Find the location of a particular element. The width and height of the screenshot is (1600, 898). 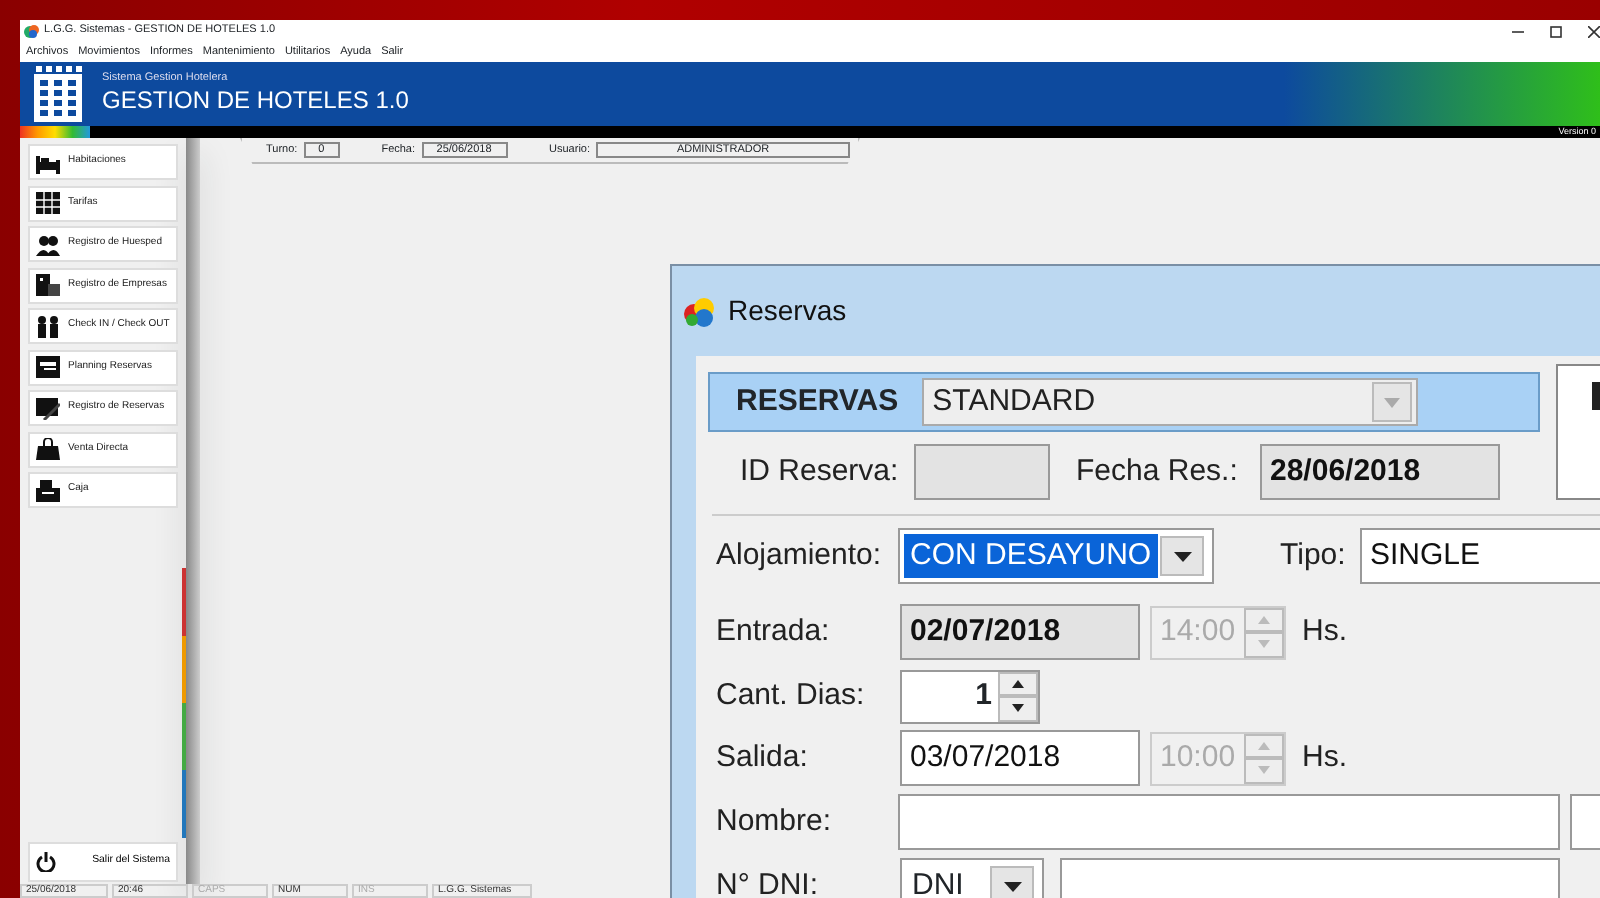

field-label: Fecha Res.: is located at coordinates (1158, 471).